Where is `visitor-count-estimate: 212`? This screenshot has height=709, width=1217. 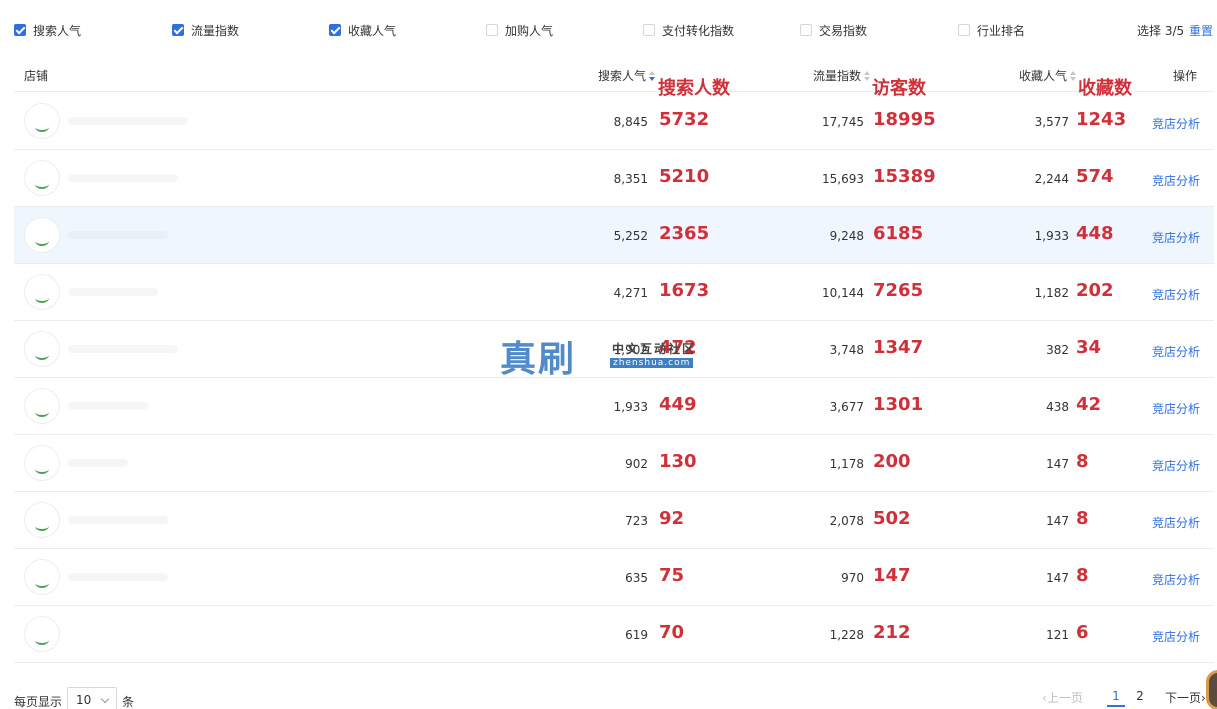
visitor-count-estimate: 212 is located at coordinates (892, 632).